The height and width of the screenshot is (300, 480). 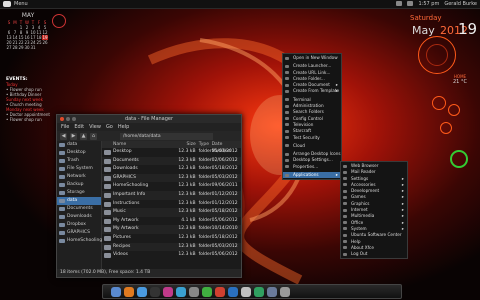 I want to click on menu-item-label: About Xfce, so click(x=362, y=247).